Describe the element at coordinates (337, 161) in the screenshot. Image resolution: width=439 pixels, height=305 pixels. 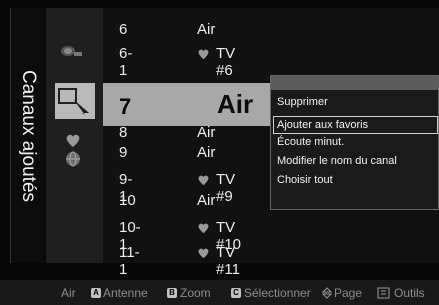
I see `menu-item-edit-name: Modifier le nom du canal` at that location.